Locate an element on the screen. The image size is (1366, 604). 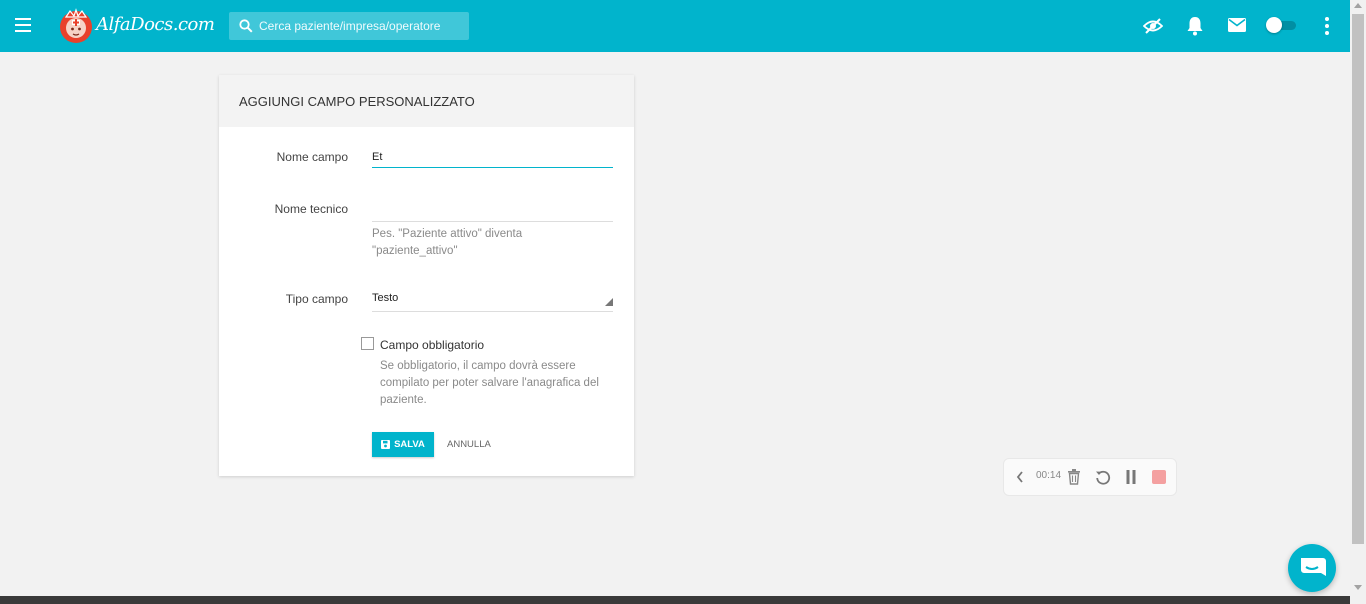
trash-icon is located at coordinates (1074, 477).